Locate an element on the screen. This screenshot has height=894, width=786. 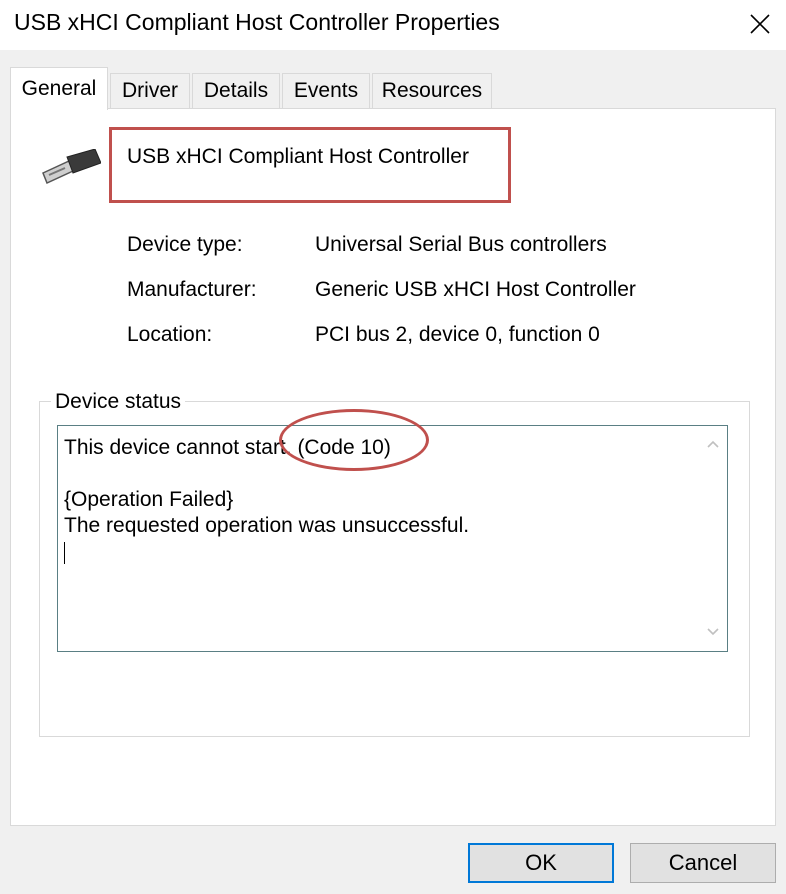
tab-label: Driver is located at coordinates (150, 90).